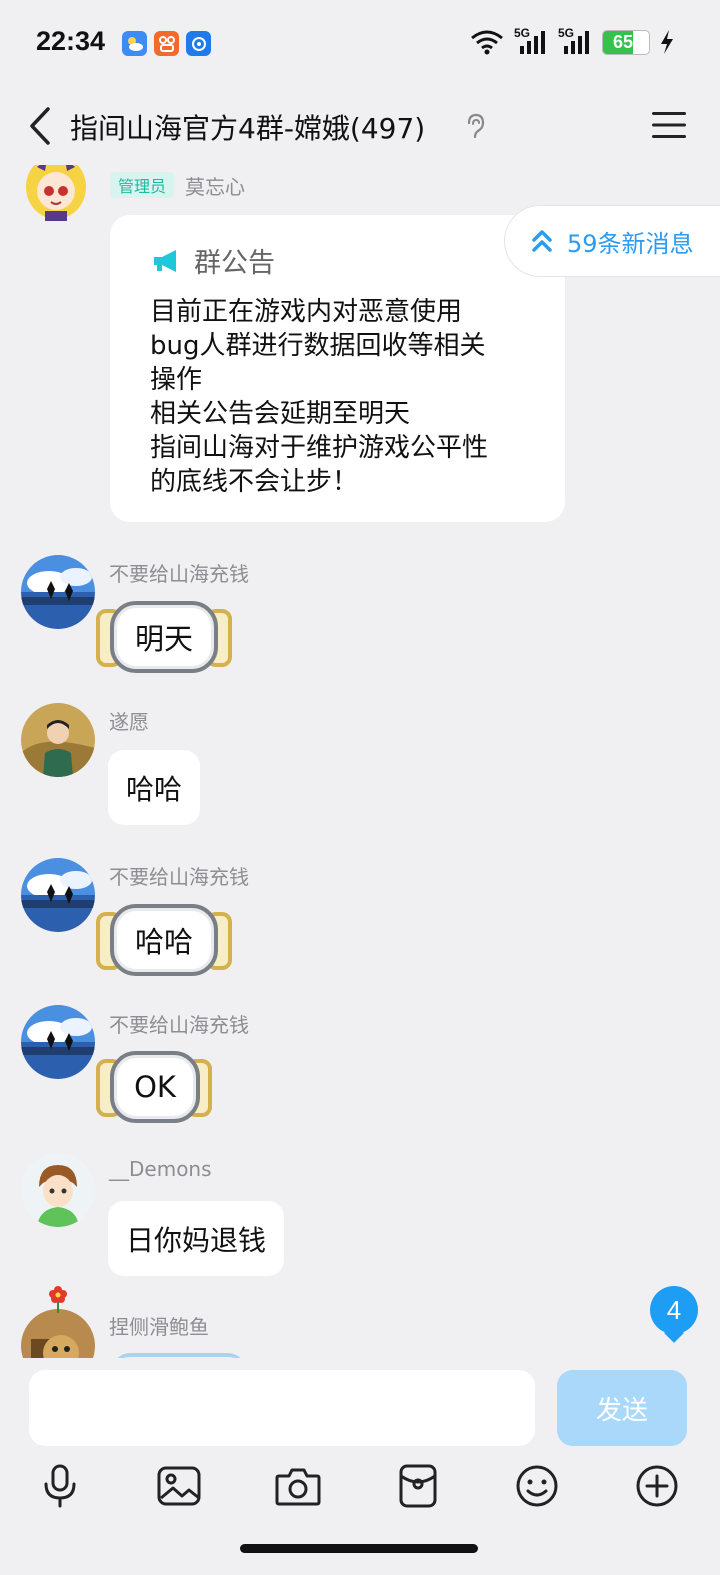 The width and height of the screenshot is (720, 1575). What do you see at coordinates (669, 125) in the screenshot?
I see `menu-icon` at bounding box center [669, 125].